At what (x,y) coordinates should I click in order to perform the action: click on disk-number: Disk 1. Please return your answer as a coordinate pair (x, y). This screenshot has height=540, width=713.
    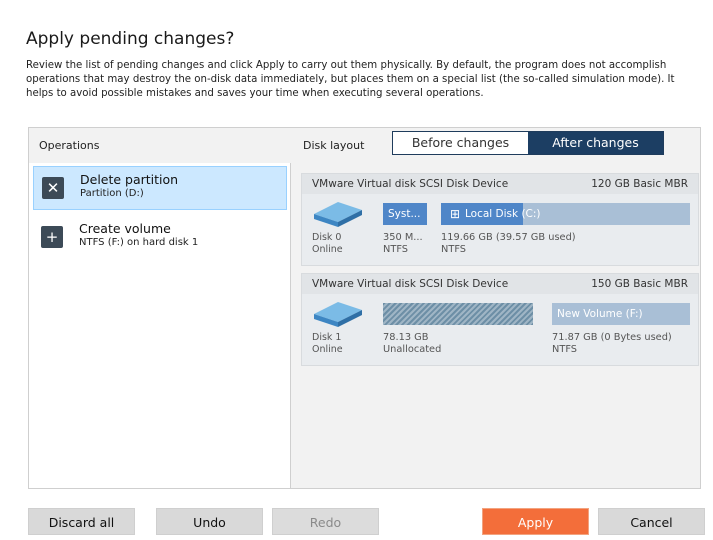
    Looking at the image, I should click on (327, 337).